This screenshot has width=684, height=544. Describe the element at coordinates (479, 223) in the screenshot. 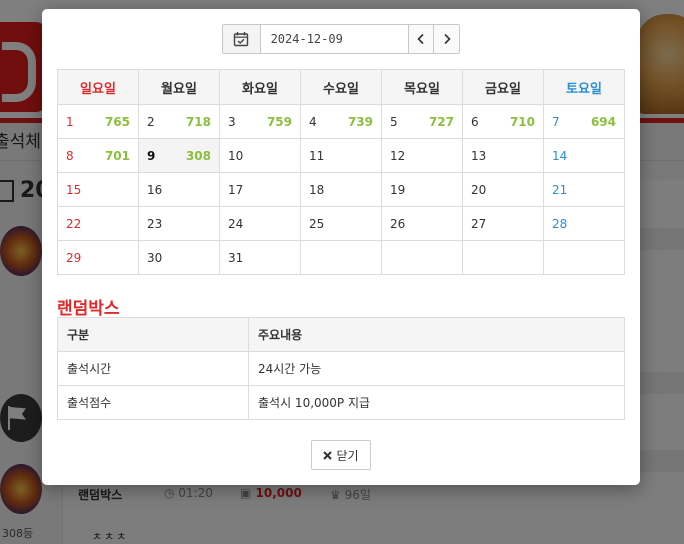

I see `day-number: 27` at that location.